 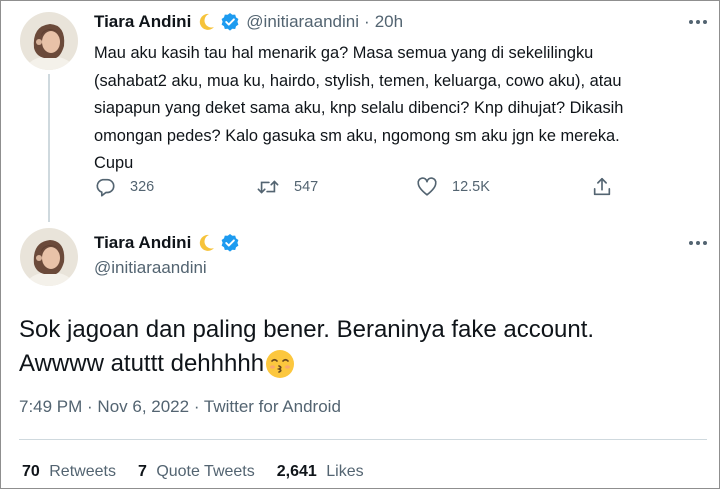 I want to click on like-button: 12.5K, so click(x=453, y=187).